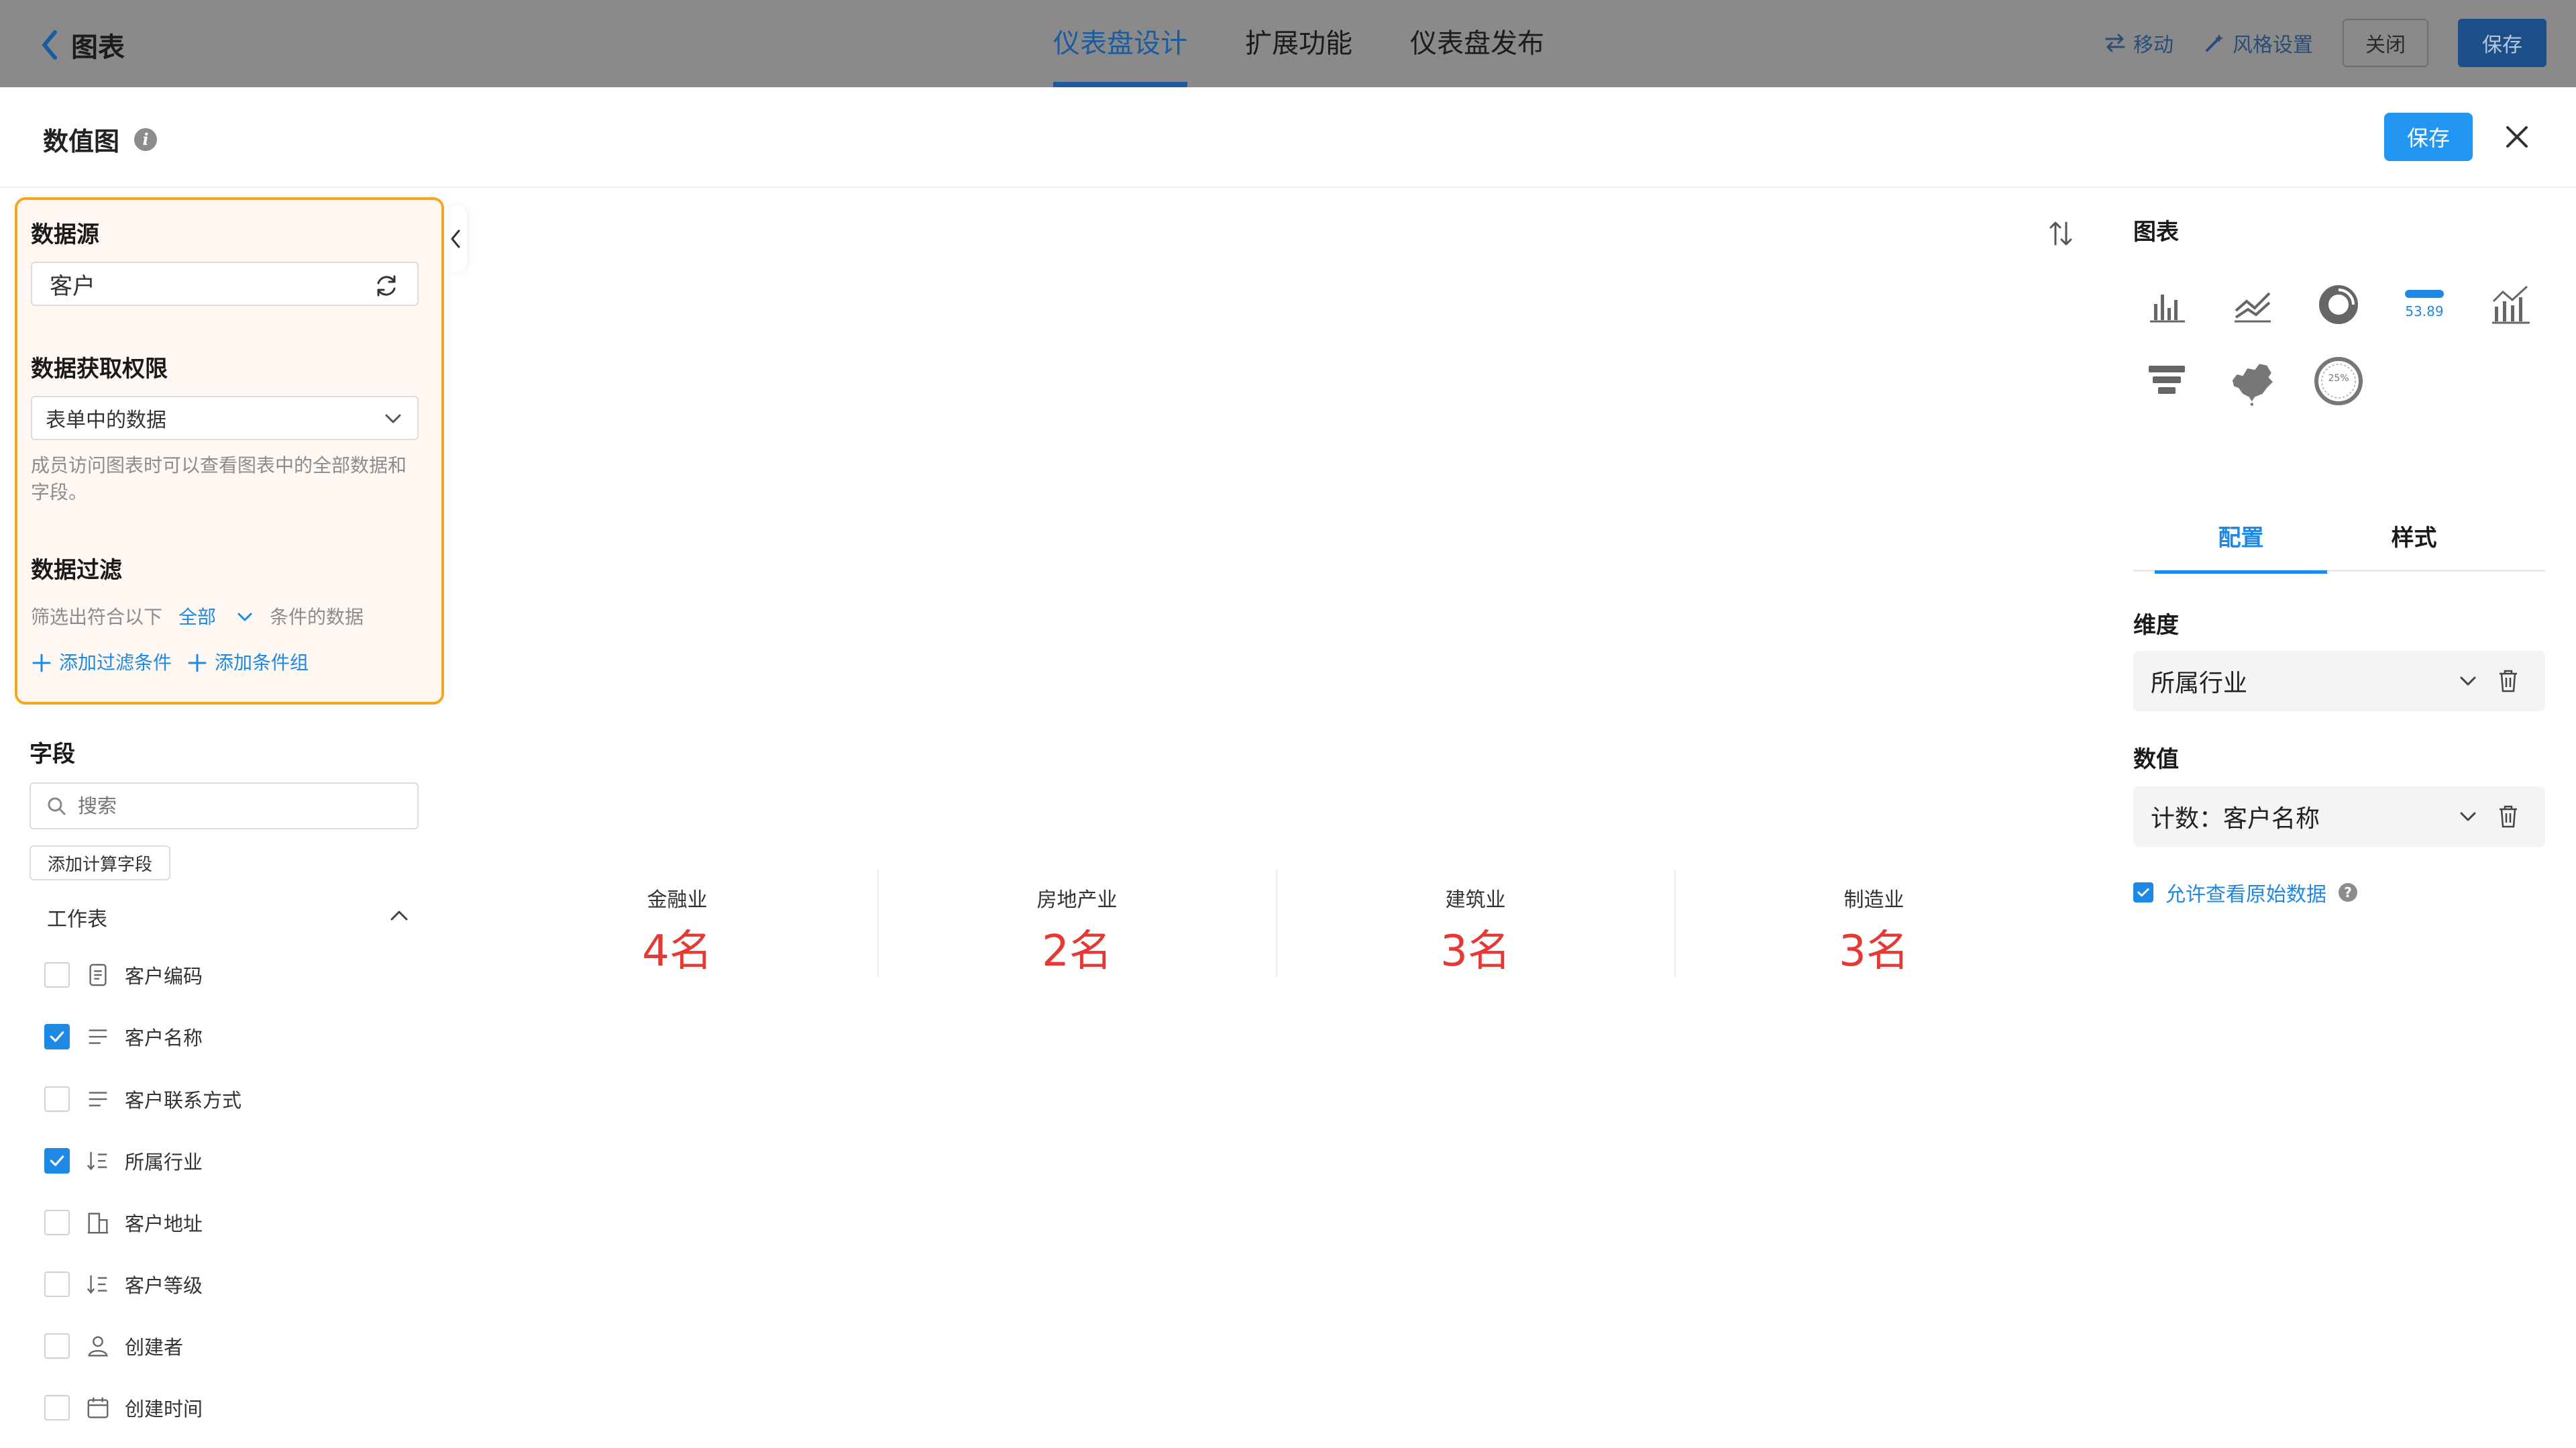 Image resolution: width=2576 pixels, height=1448 pixels. I want to click on permission-select: 表单中的数据, so click(225, 418).